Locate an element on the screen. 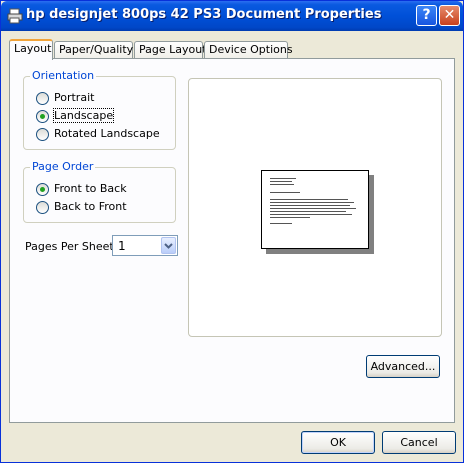 The image size is (464, 463). close-icon: ✕ is located at coordinates (449, 15).